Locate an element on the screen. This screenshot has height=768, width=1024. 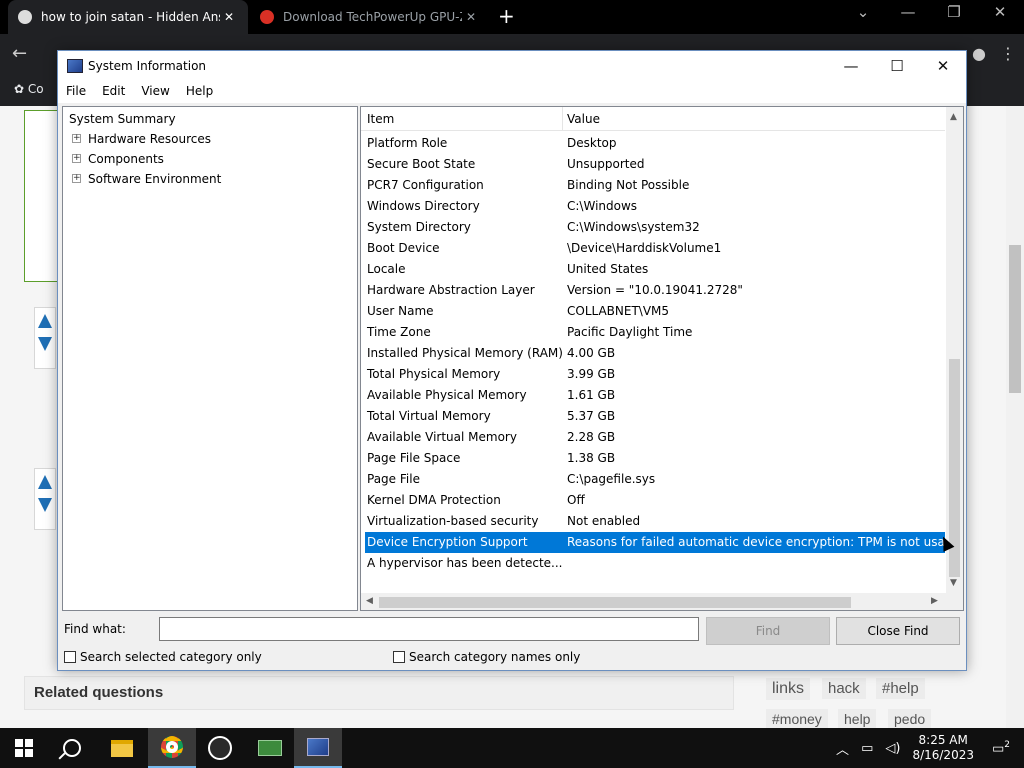
show-hidden-icons-icon: ︿ is located at coordinates (842, 748).